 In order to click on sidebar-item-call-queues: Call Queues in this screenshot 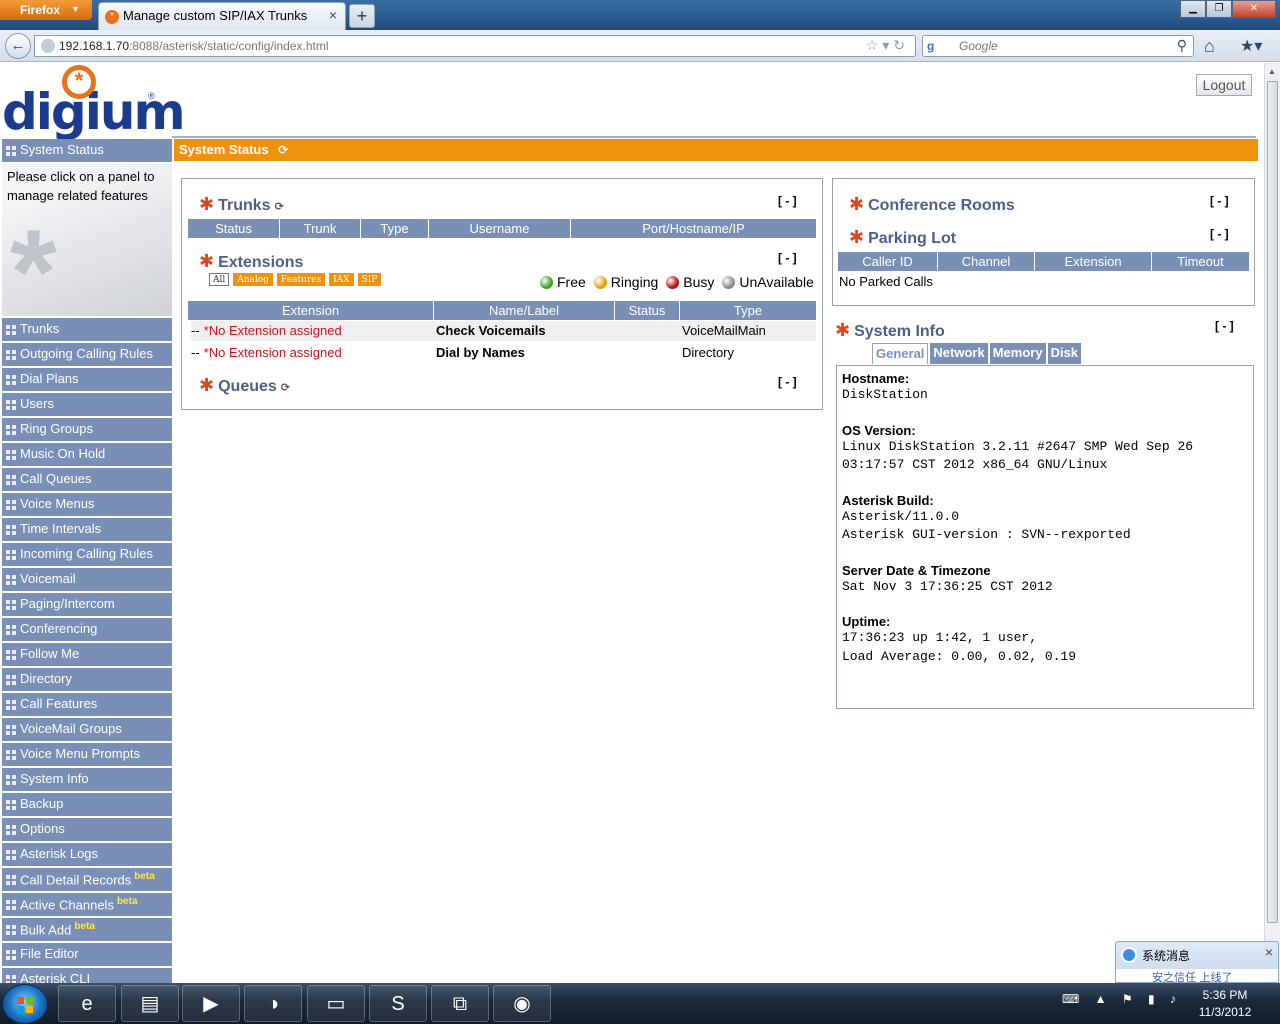, I will do `click(87, 479)`.